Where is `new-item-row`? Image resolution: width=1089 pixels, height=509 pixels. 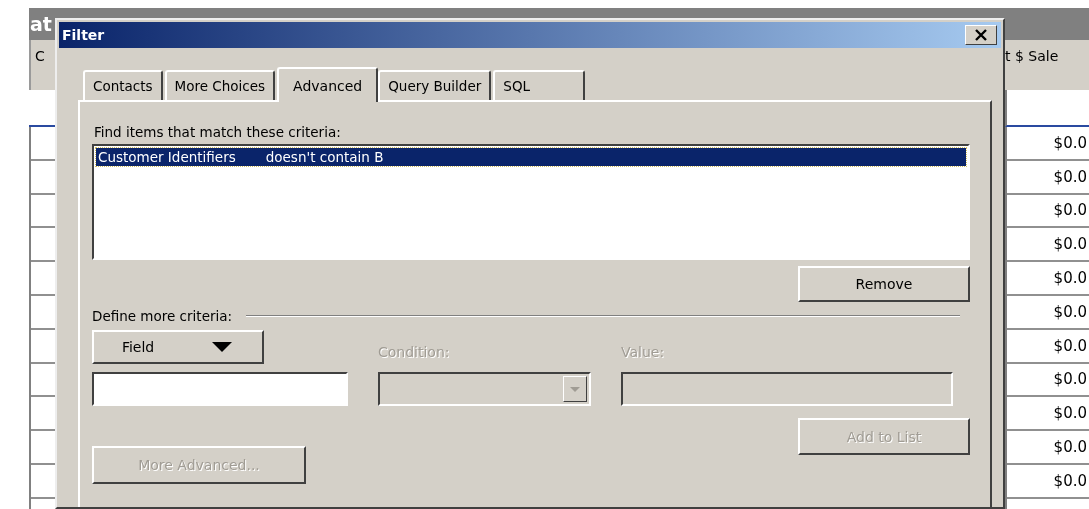 new-item-row is located at coordinates (1047, 108).